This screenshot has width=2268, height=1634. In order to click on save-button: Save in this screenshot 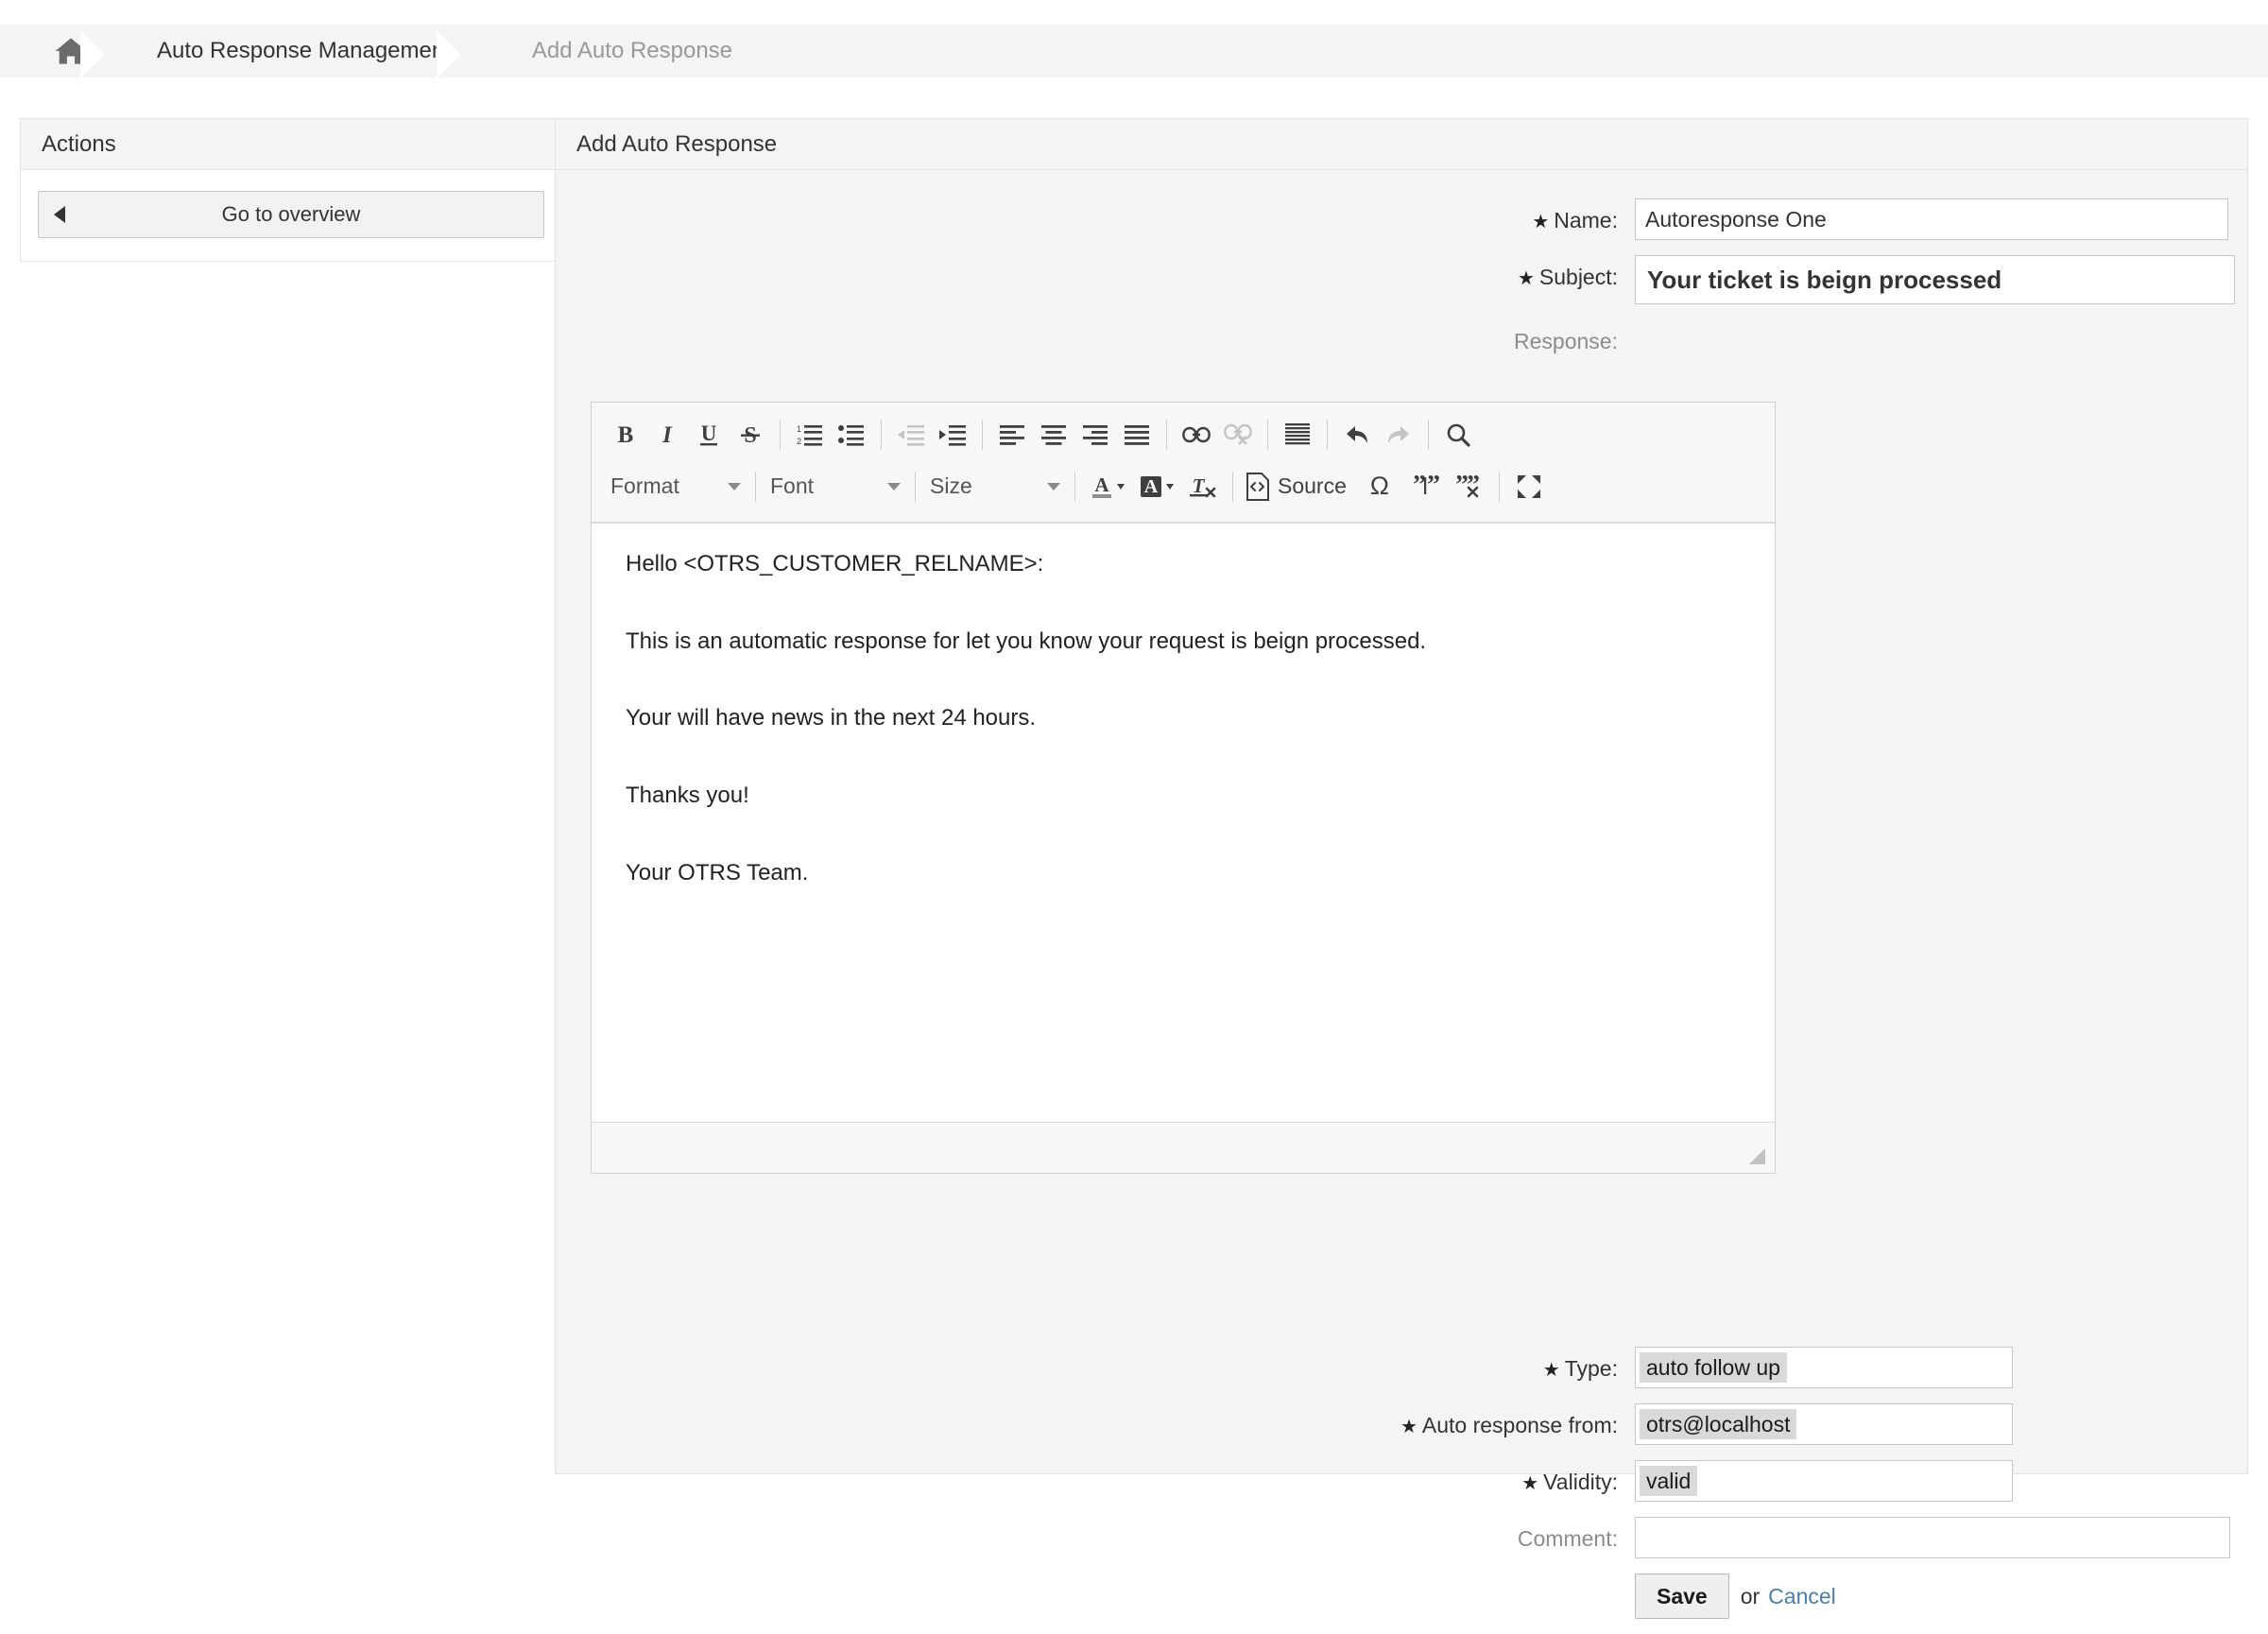, I will do `click(1682, 1597)`.